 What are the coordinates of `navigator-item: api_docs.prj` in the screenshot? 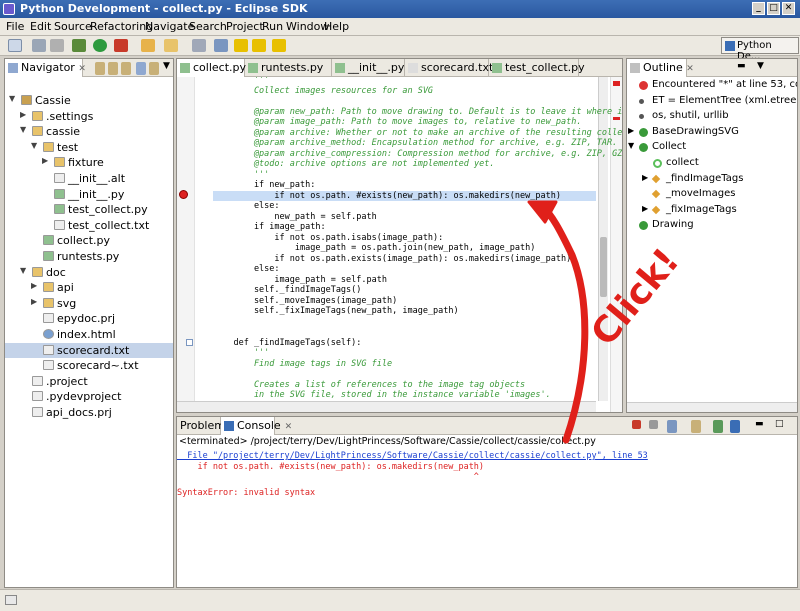 It's located at (89, 412).